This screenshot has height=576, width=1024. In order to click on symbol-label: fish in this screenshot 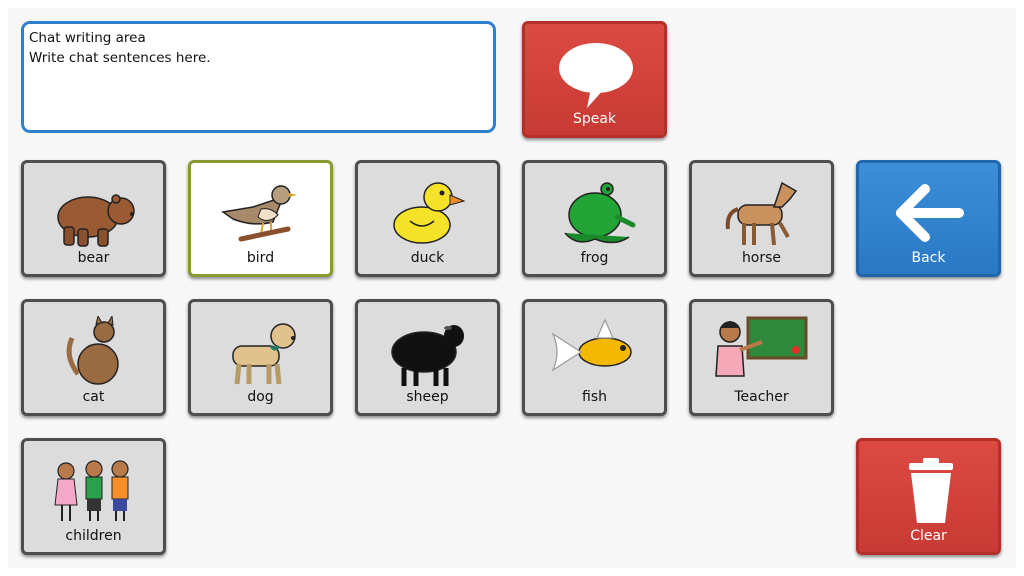, I will do `click(594, 397)`.